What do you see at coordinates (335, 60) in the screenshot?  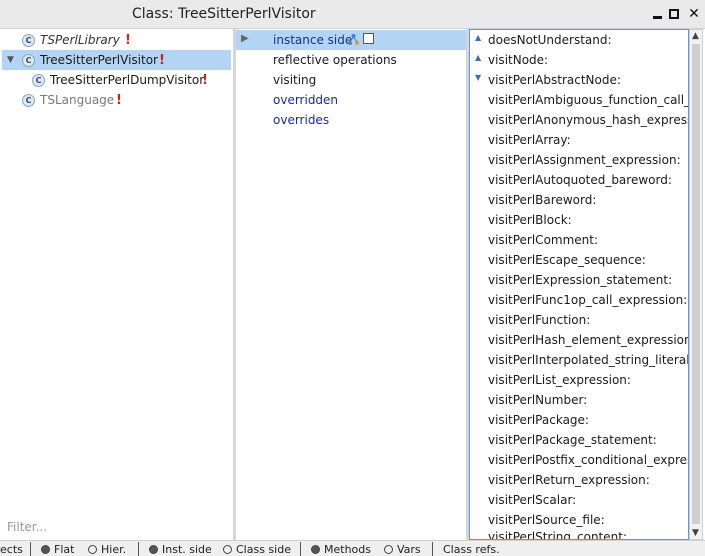 I see `protocol-label: reflective operations` at bounding box center [335, 60].